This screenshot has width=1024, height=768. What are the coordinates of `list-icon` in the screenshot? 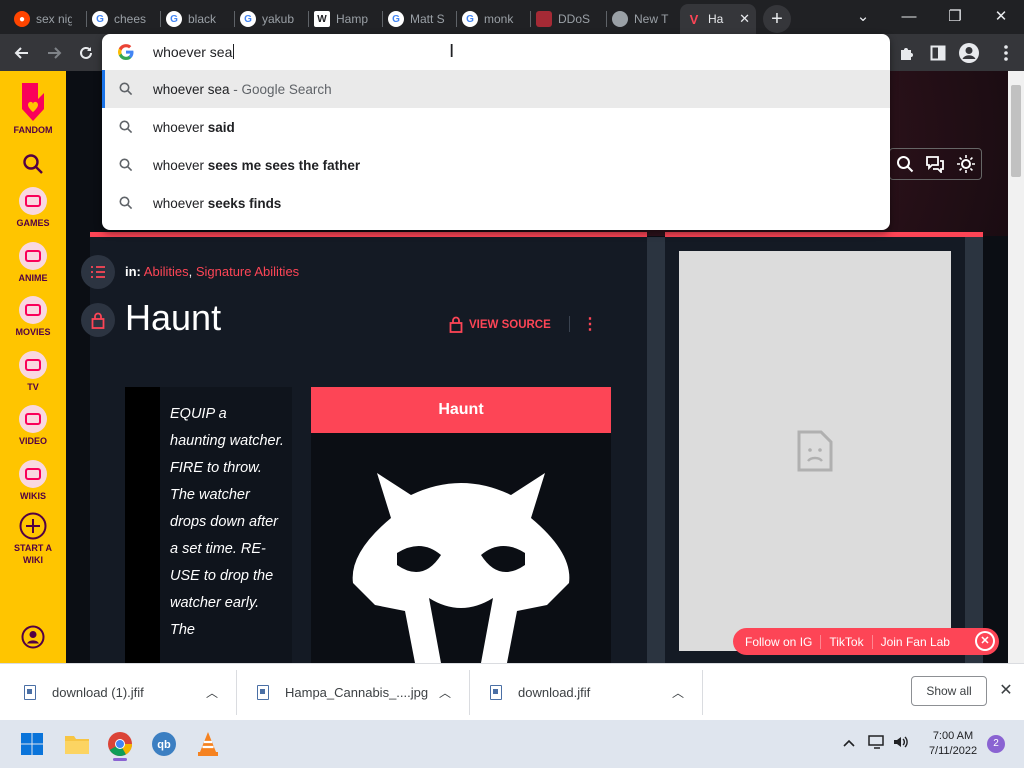 It's located at (98, 272).